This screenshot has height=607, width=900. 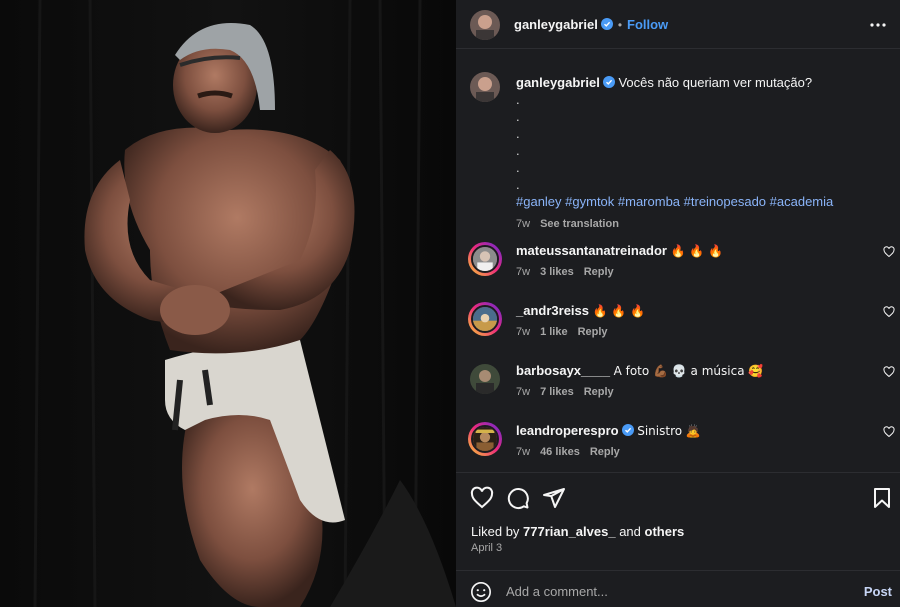 I want to click on comment-meta: 7w 7 likes Reply, so click(x=570, y=392).